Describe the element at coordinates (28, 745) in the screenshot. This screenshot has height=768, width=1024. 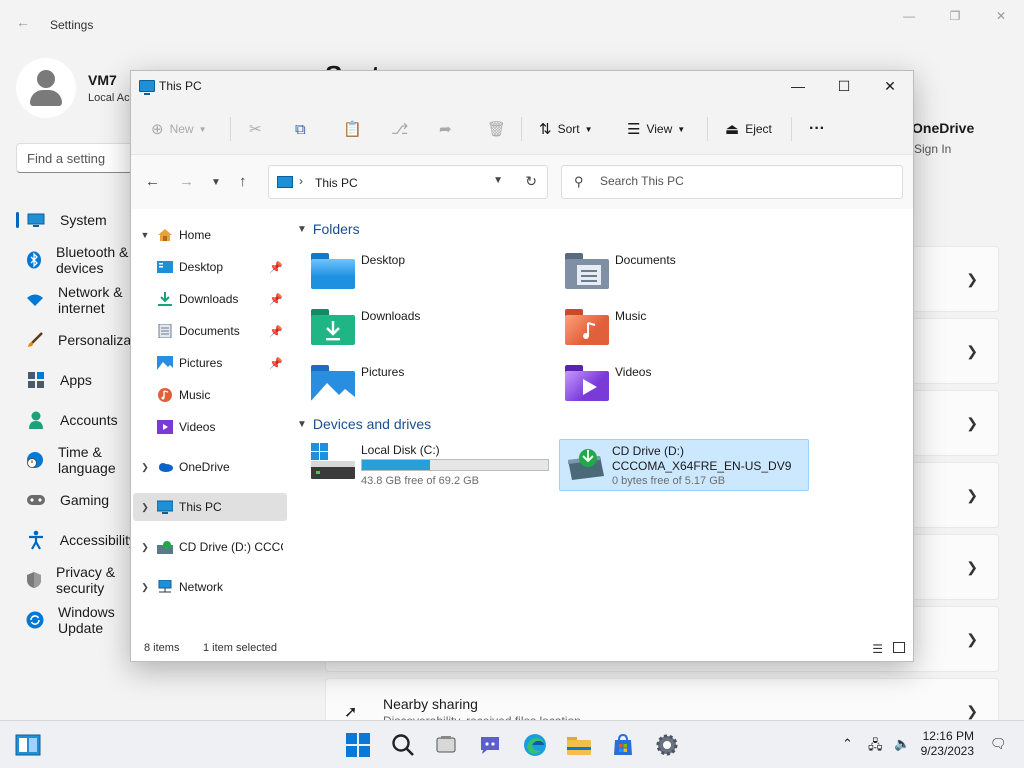
I see `widgets-icon` at that location.